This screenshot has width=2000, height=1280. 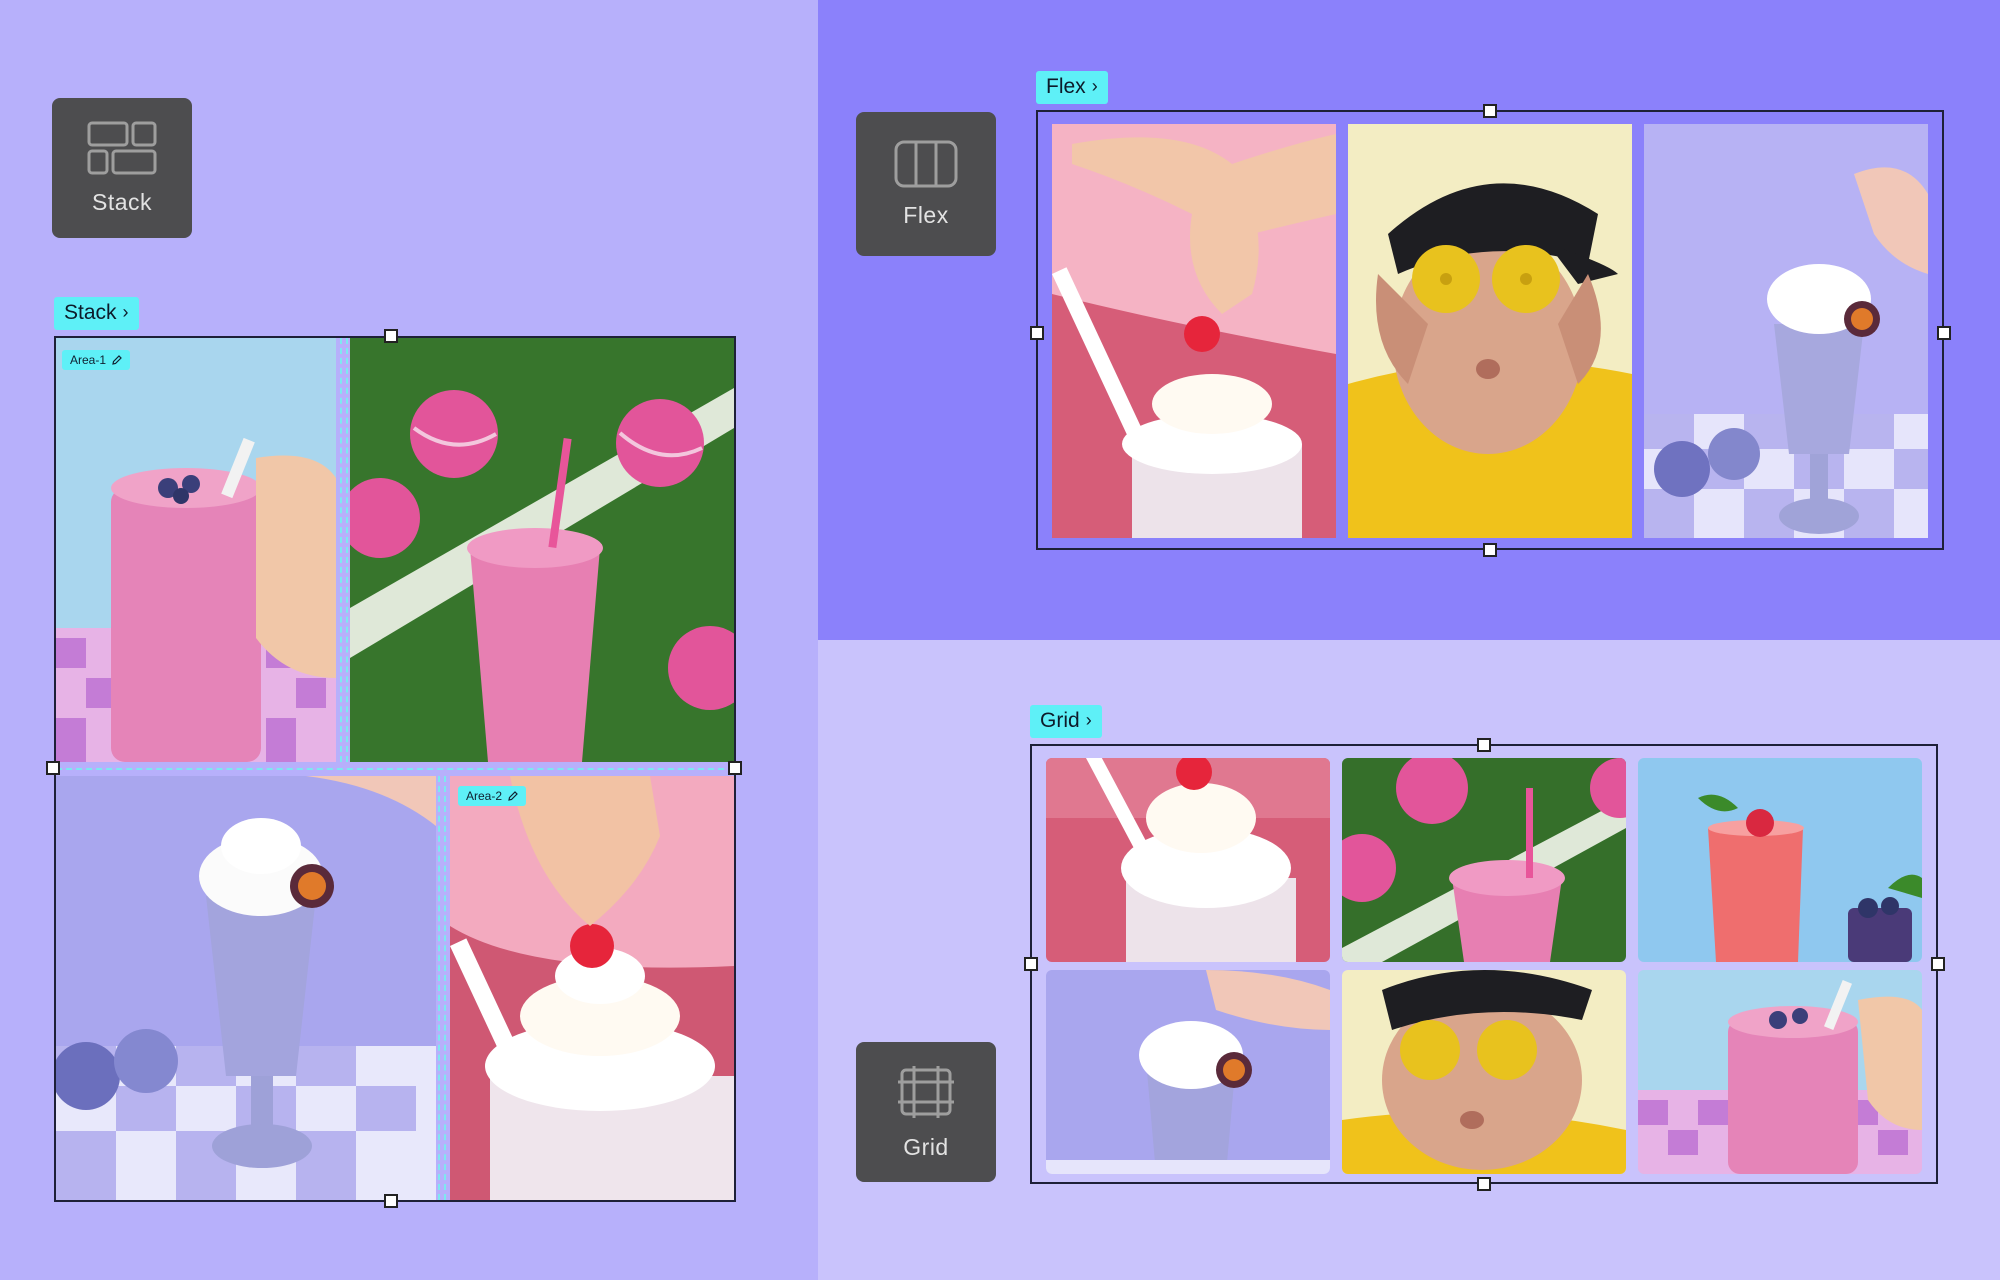 What do you see at coordinates (395, 769) in the screenshot?
I see `stack-guide-horizontal` at bounding box center [395, 769].